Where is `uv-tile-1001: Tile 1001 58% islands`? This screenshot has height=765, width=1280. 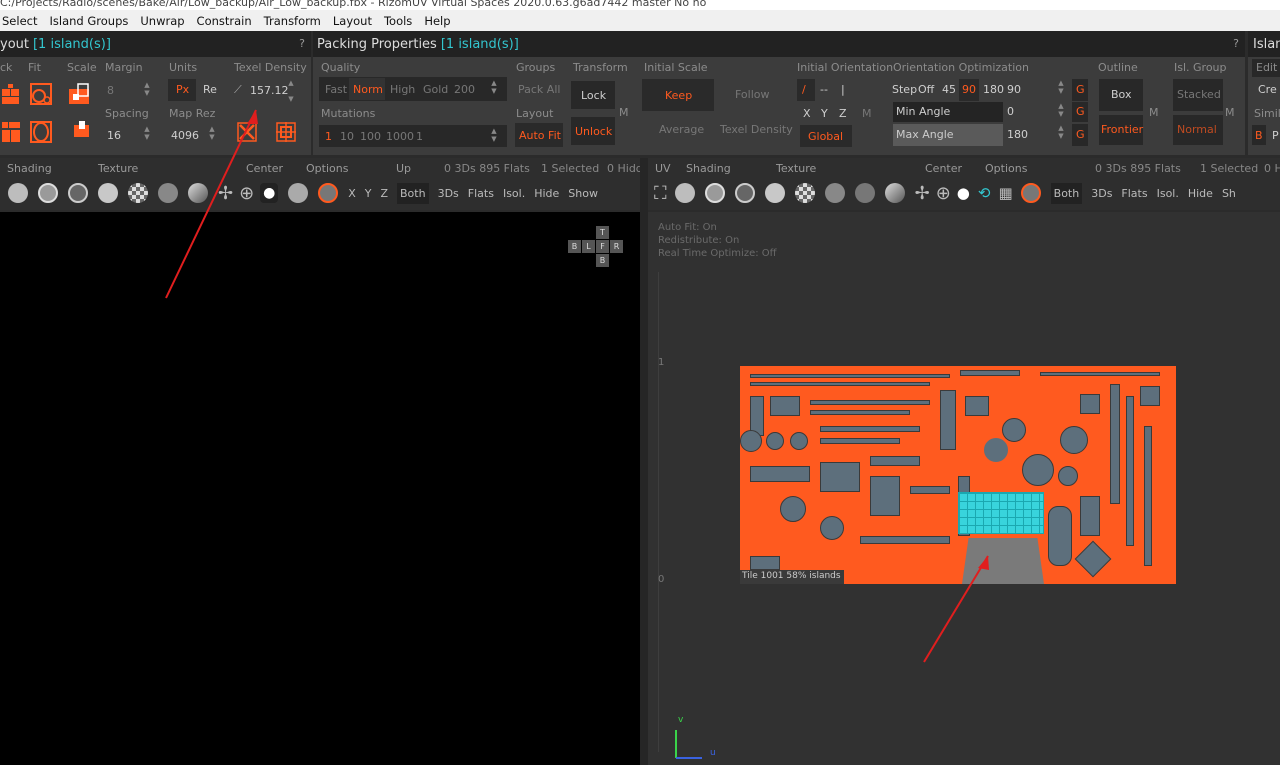 uv-tile-1001: Tile 1001 58% islands is located at coordinates (958, 475).